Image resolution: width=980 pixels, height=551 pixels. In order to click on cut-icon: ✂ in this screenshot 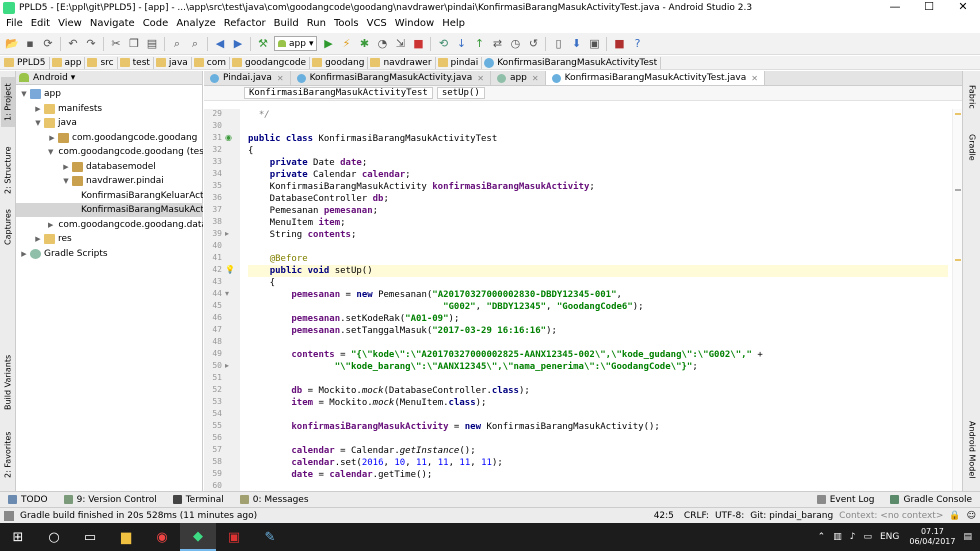, I will do `click(116, 44)`.